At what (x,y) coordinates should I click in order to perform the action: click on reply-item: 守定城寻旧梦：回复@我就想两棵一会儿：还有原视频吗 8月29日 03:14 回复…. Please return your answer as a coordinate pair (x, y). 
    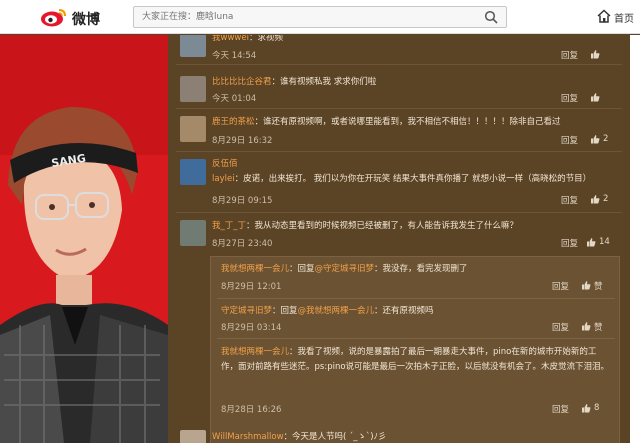
    Looking at the image, I should click on (416, 319).